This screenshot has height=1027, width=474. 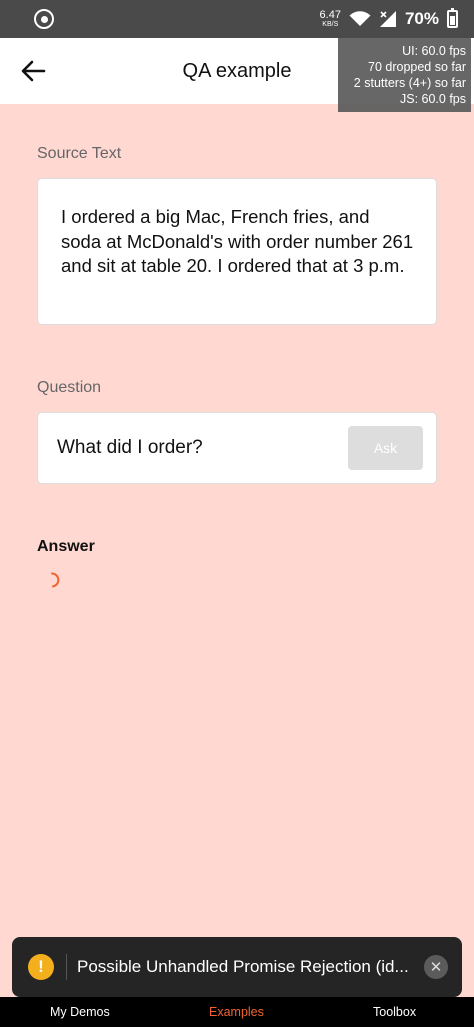 I want to click on close-icon: ✕, so click(x=436, y=967).